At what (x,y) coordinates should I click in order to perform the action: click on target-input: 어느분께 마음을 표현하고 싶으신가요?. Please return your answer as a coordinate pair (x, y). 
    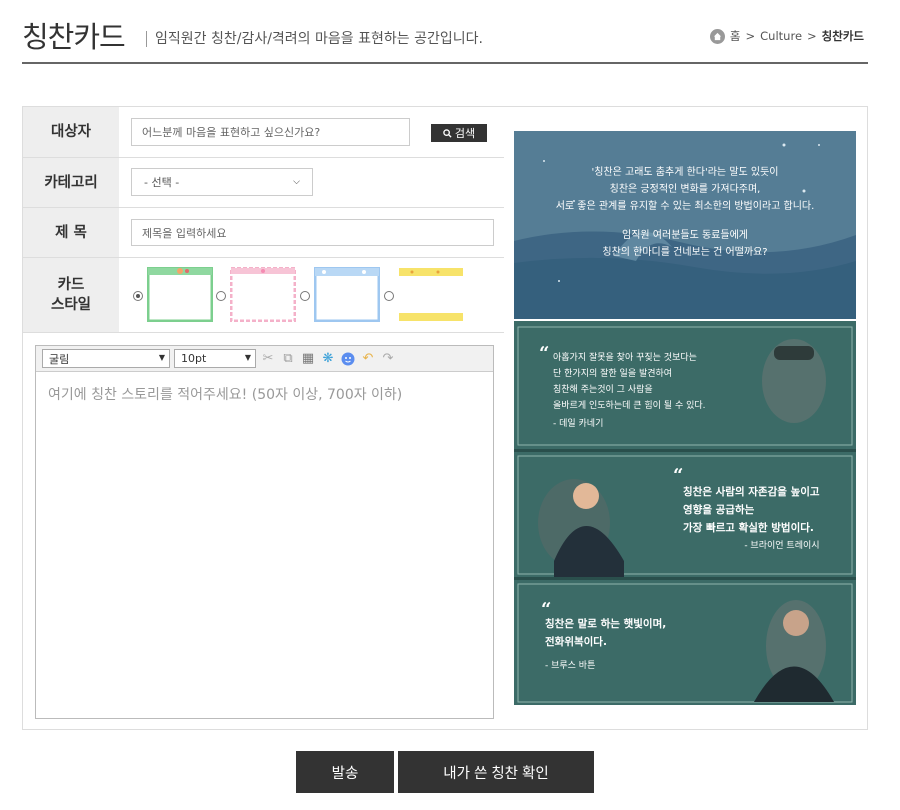
    Looking at the image, I should click on (270, 132).